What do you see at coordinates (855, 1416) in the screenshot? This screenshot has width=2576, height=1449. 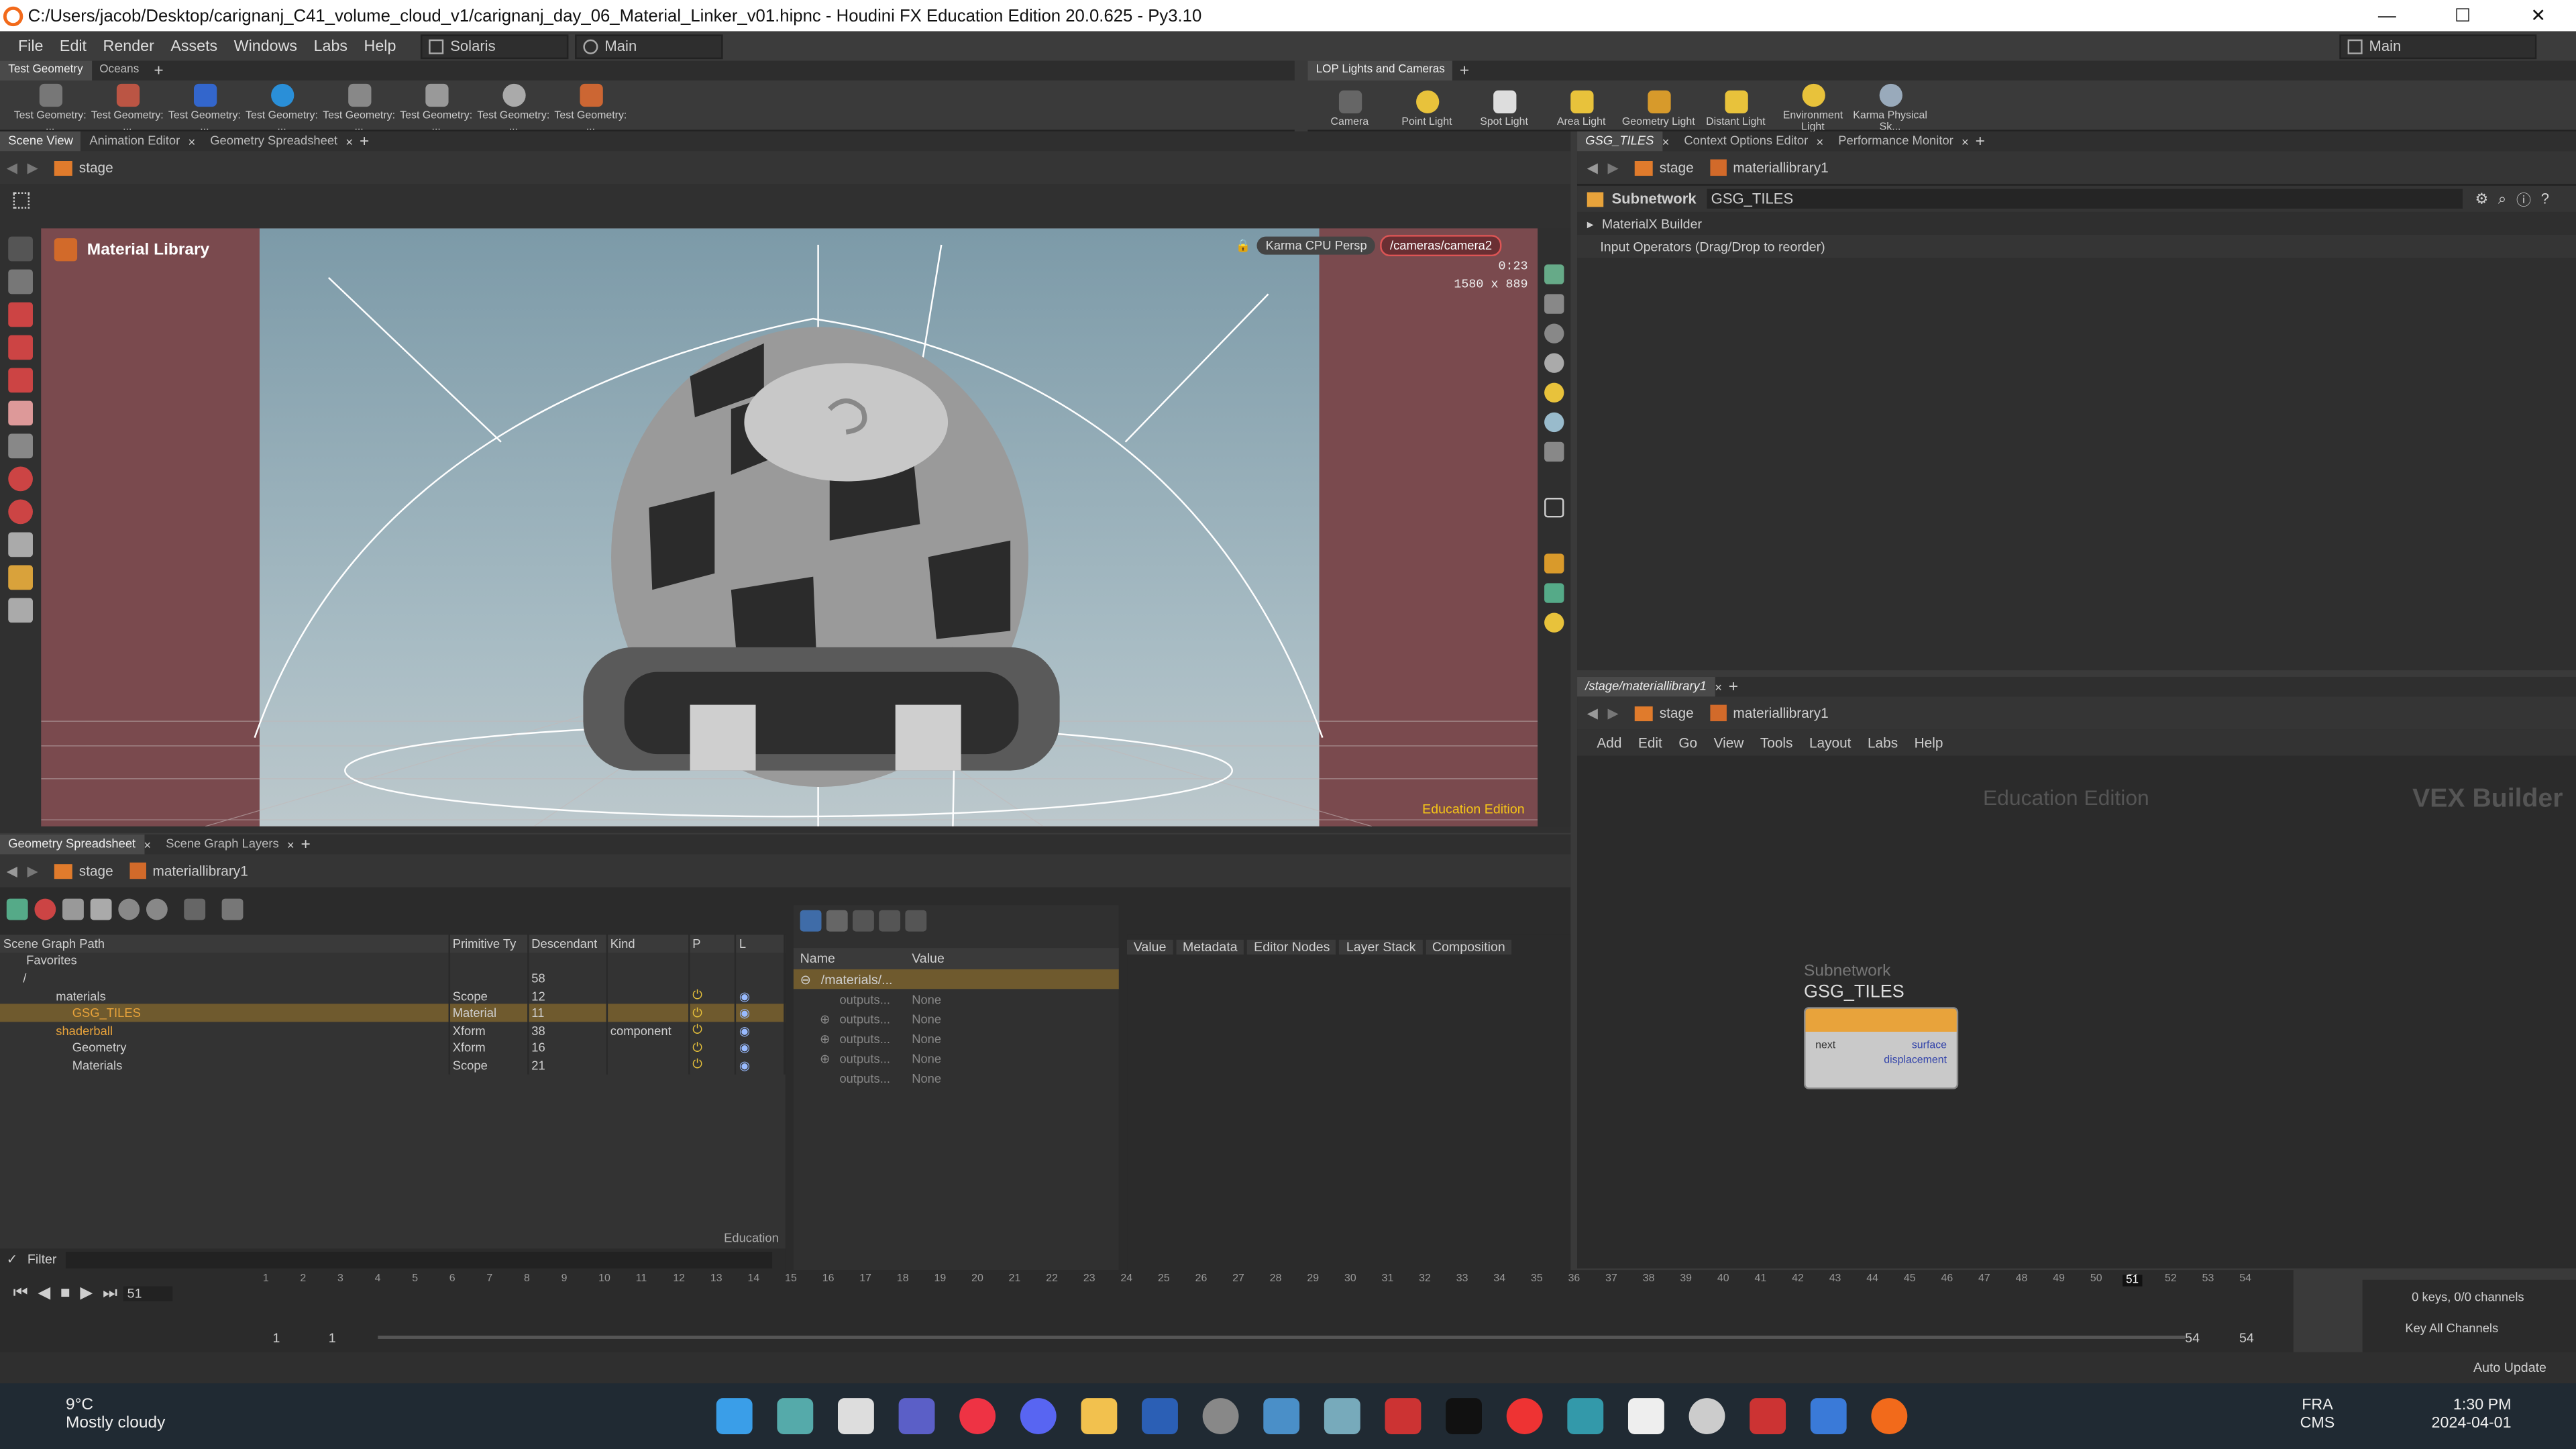 I see `file-icon` at bounding box center [855, 1416].